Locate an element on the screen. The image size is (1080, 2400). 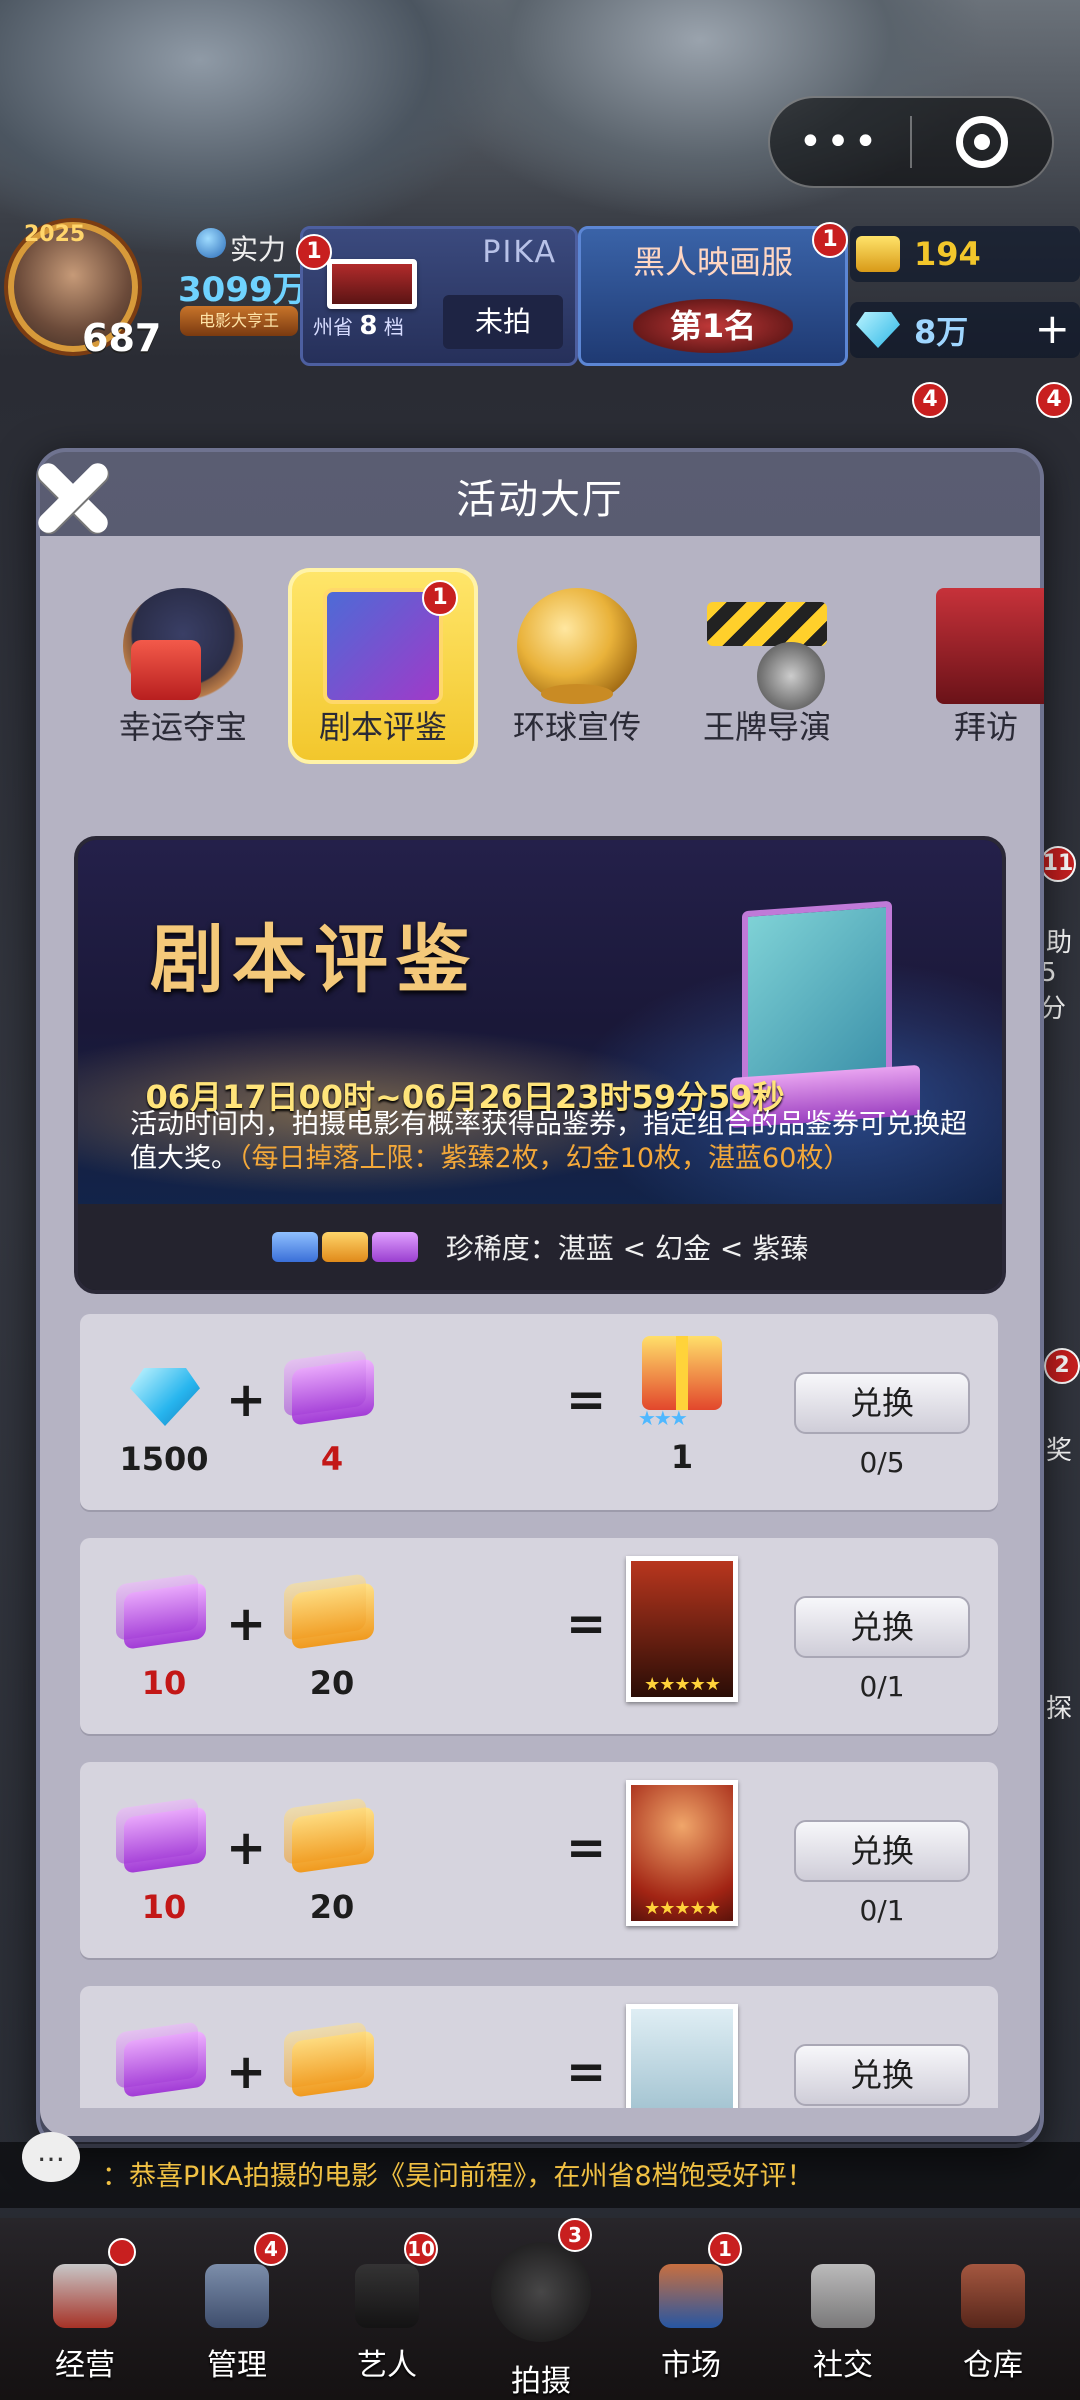
nav-artists: 10 艺人 is located at coordinates (387, 2309).